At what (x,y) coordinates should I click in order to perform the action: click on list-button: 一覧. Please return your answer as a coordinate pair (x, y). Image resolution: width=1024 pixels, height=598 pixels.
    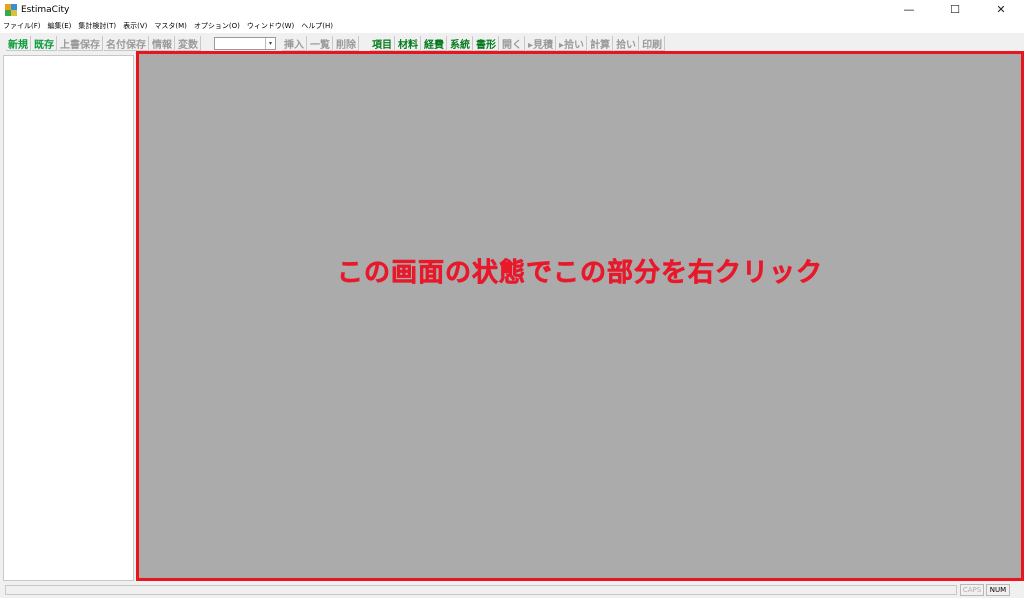
    Looking at the image, I should click on (320, 43).